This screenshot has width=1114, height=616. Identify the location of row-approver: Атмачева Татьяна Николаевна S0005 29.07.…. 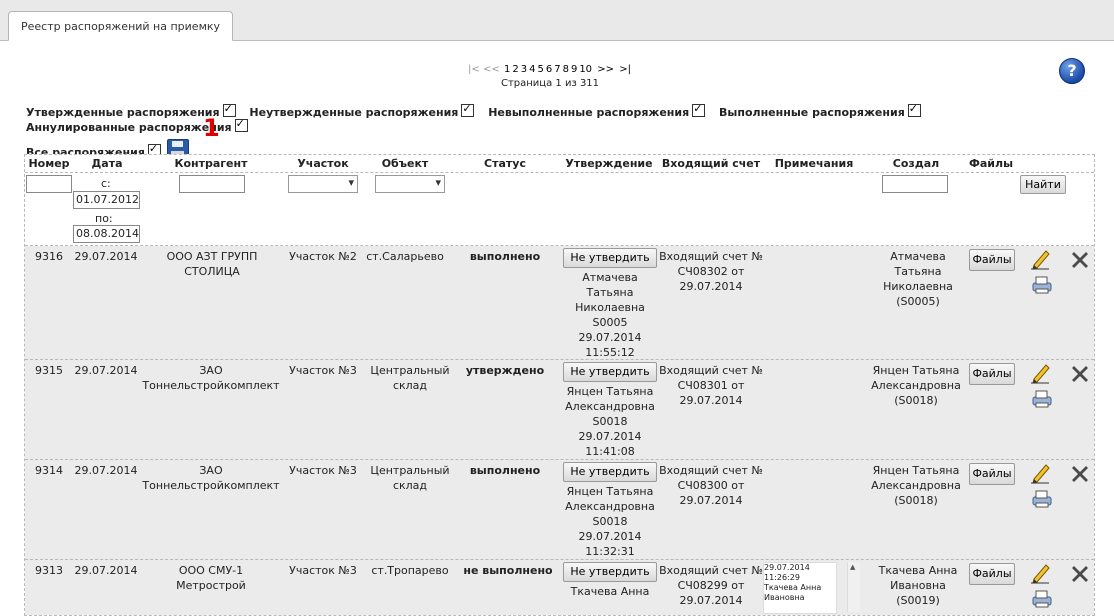
(610, 315).